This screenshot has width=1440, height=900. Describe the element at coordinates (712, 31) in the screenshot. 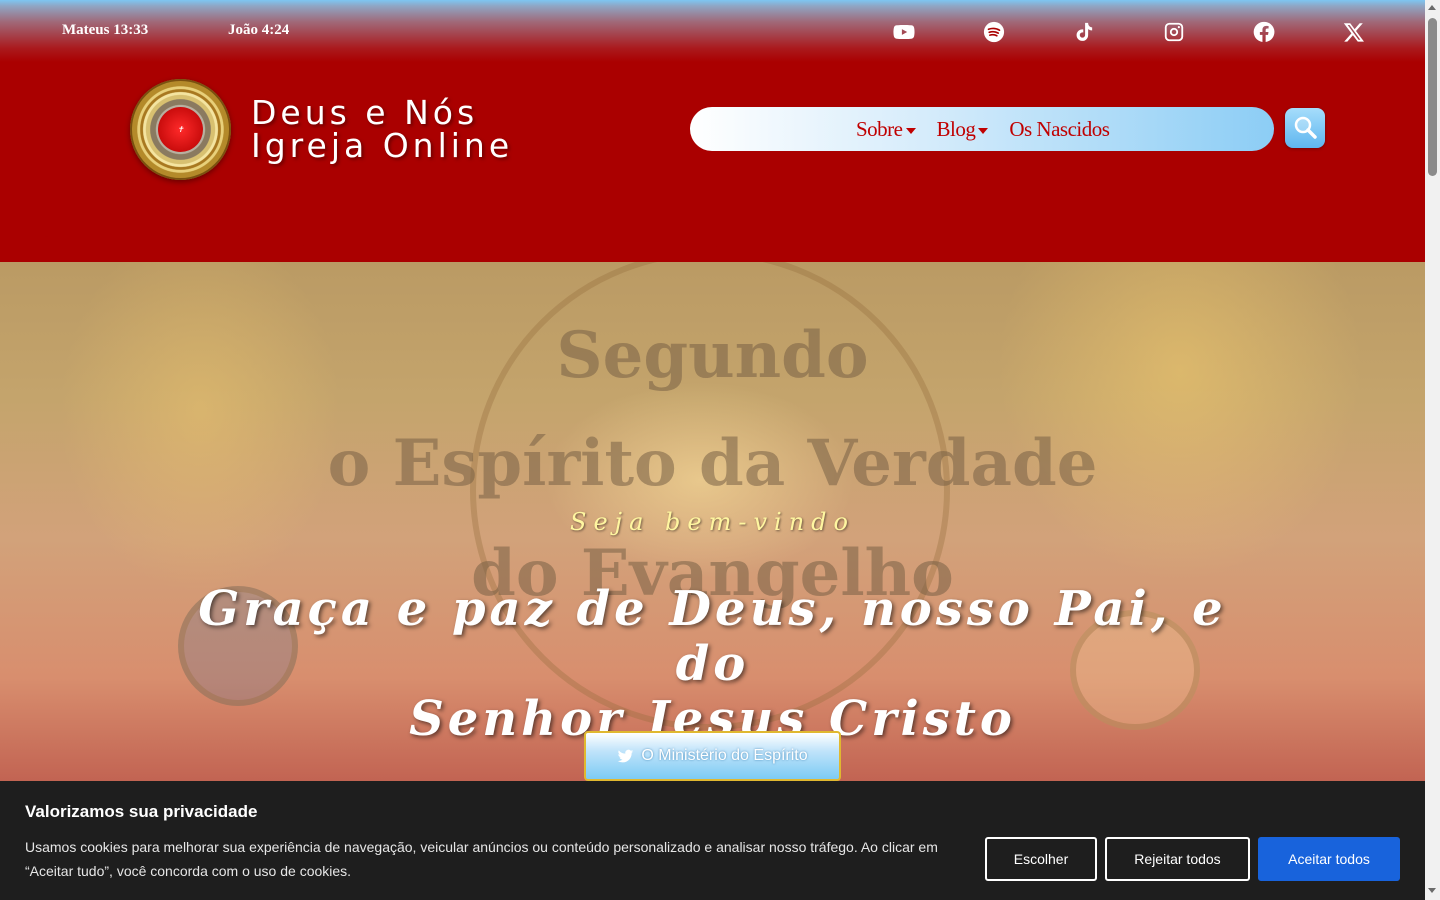

I see `top-strip: Mateus 13:33 João 4:24` at that location.